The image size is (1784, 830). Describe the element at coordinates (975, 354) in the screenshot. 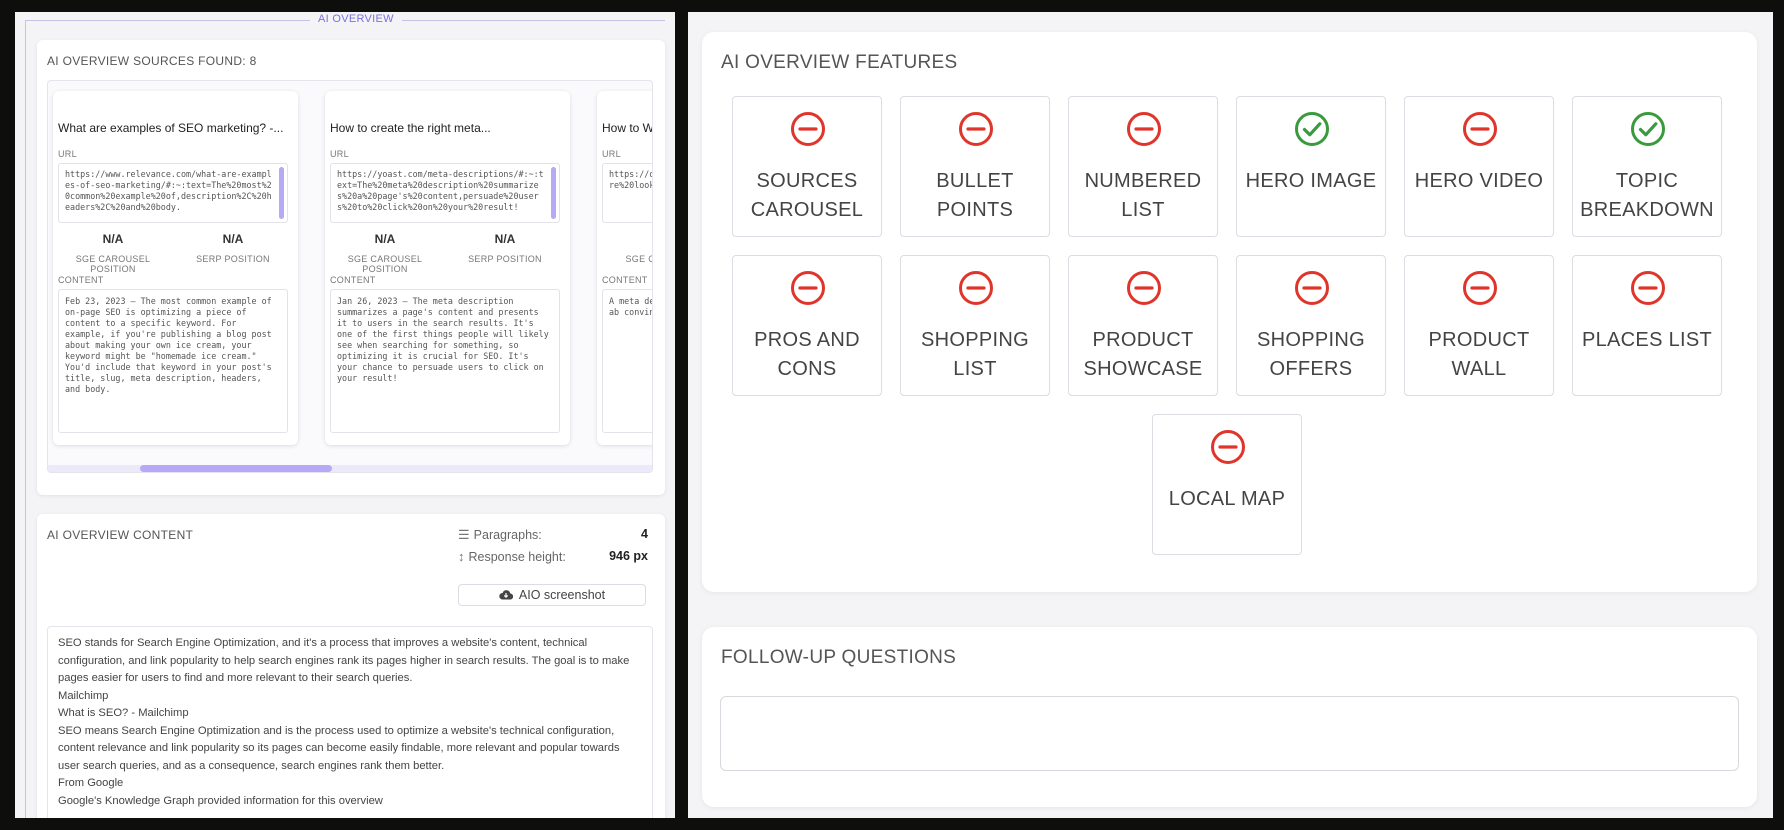

I see `feature-label: SHOPPING LIST` at that location.